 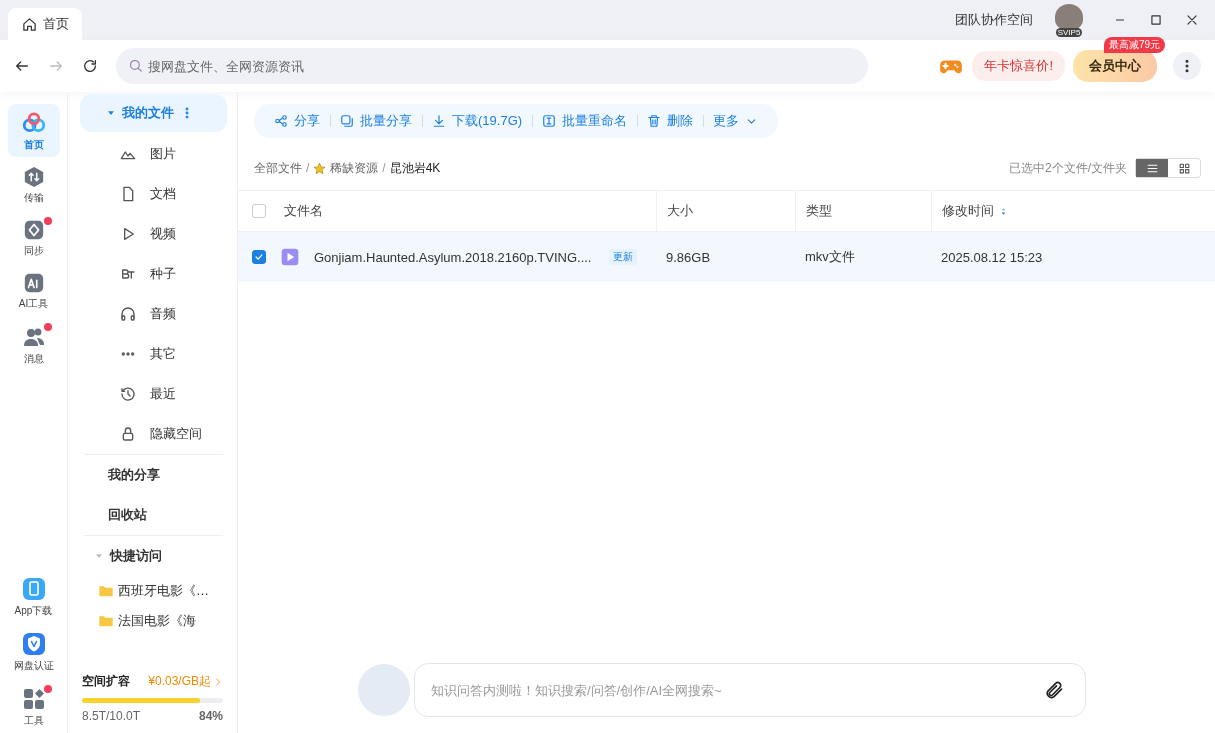 I want to click on video-file-icon, so click(x=290, y=257).